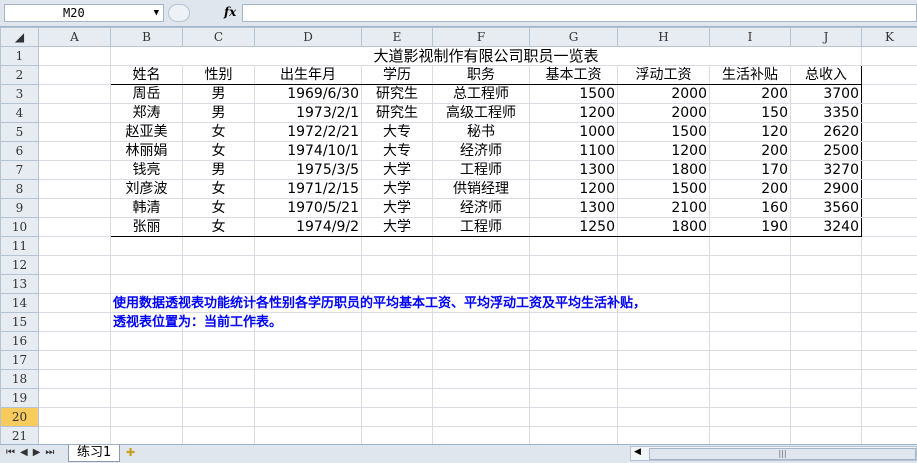  I want to click on data-cell: 3240, so click(826, 227).